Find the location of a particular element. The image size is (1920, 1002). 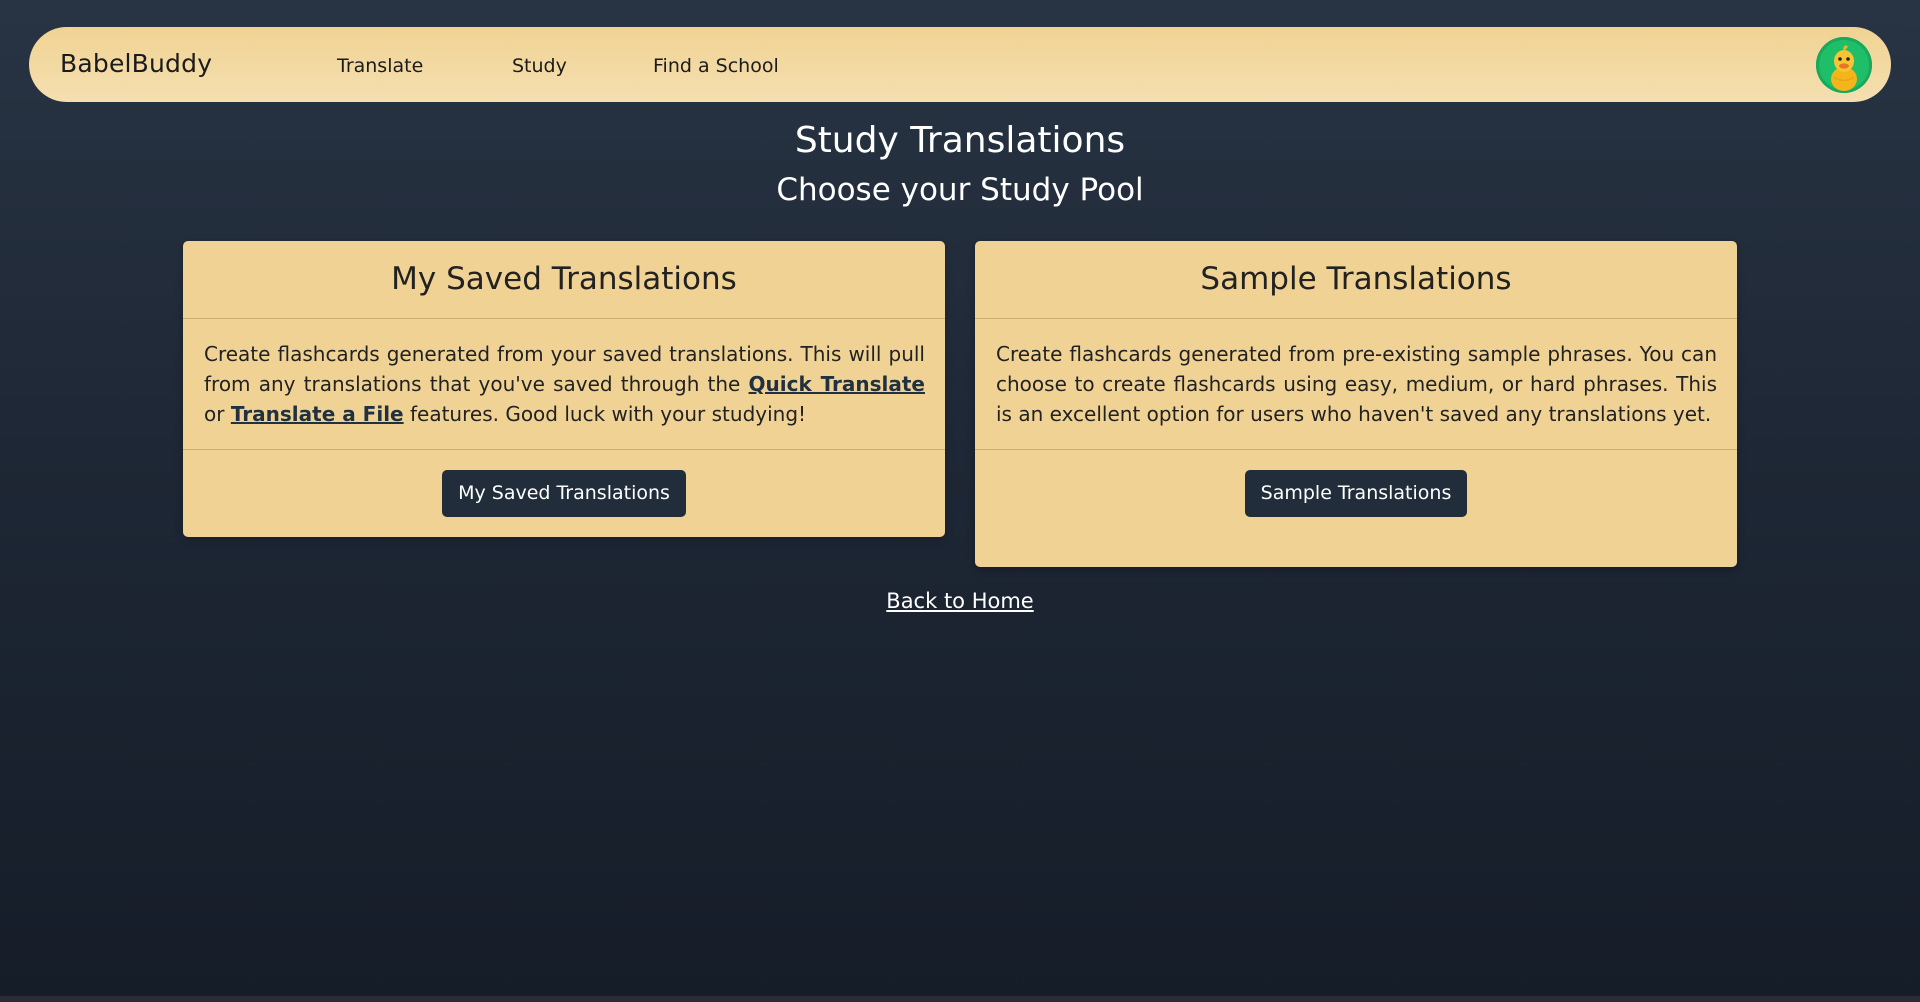

page-title: Study Translations is located at coordinates (960, 140).